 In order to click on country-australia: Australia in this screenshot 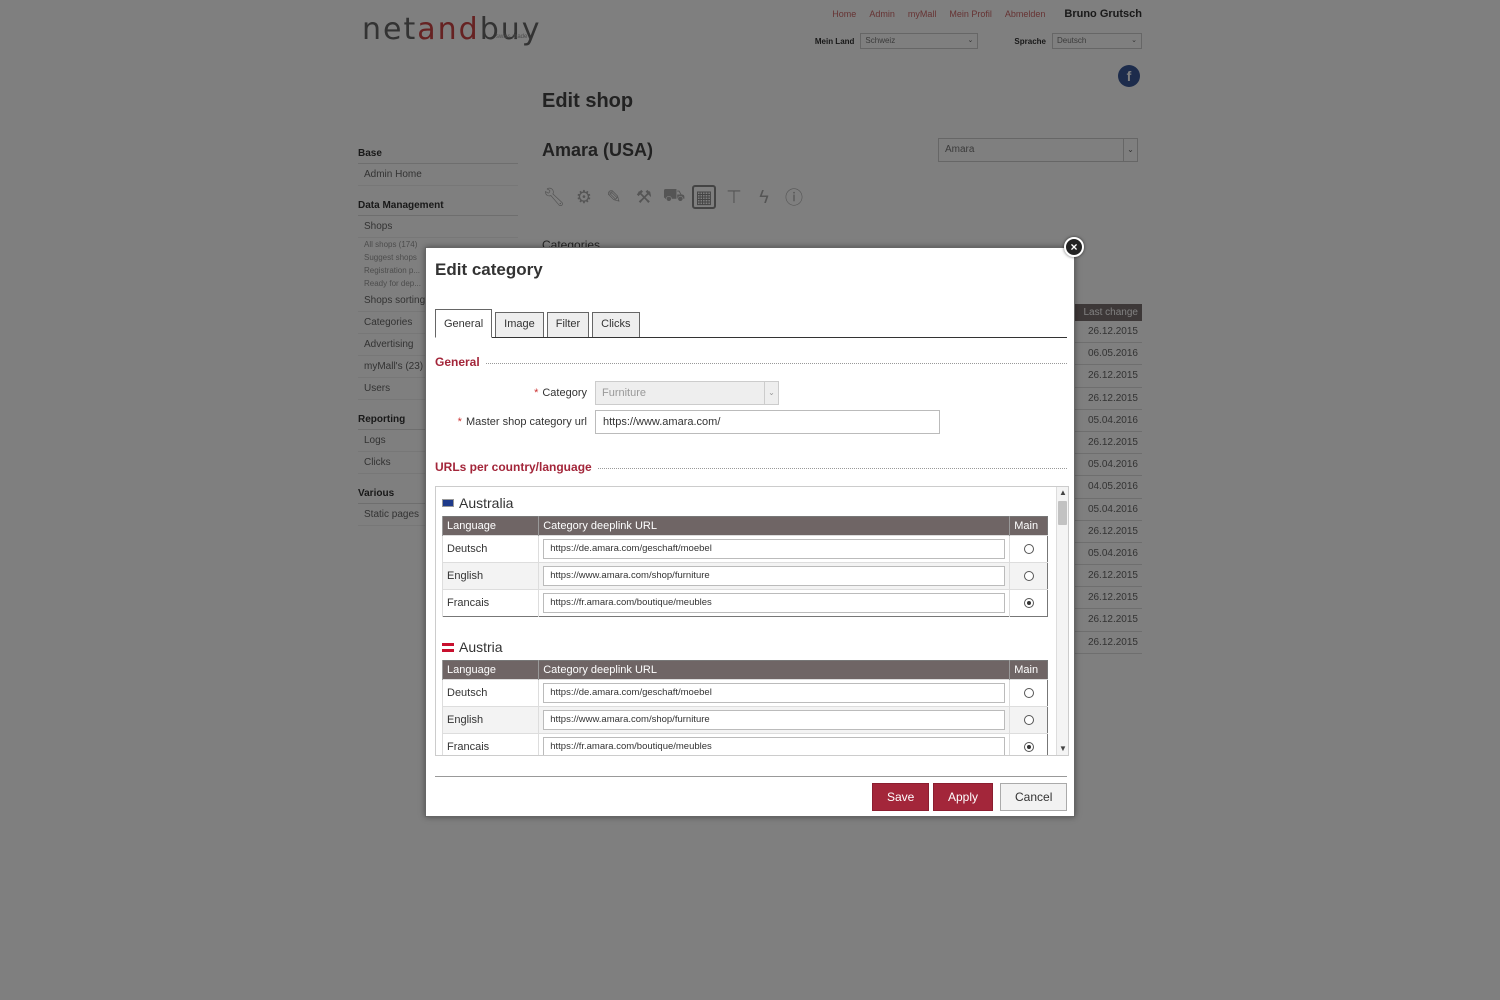, I will do `click(745, 503)`.